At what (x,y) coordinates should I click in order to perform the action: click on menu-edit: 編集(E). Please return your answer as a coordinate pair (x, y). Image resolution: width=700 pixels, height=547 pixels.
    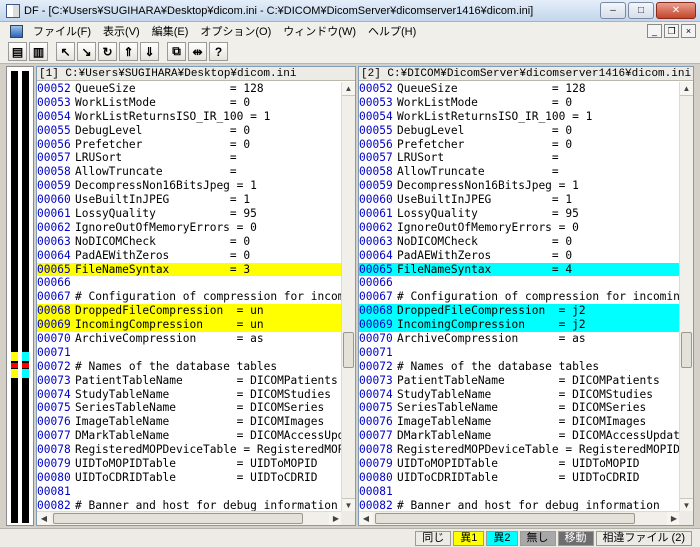
    Looking at the image, I should click on (170, 31).